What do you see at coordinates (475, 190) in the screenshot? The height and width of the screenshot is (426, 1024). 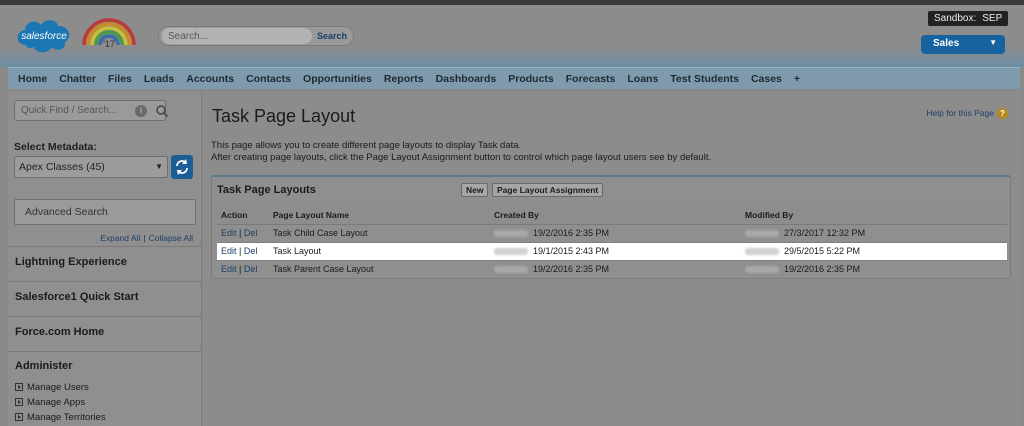 I see `new-button: New` at bounding box center [475, 190].